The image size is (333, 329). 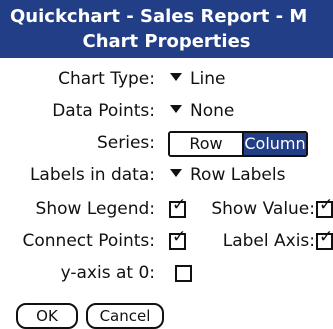 I want to click on label-axis-checkbox: ✓, so click(x=324, y=239).